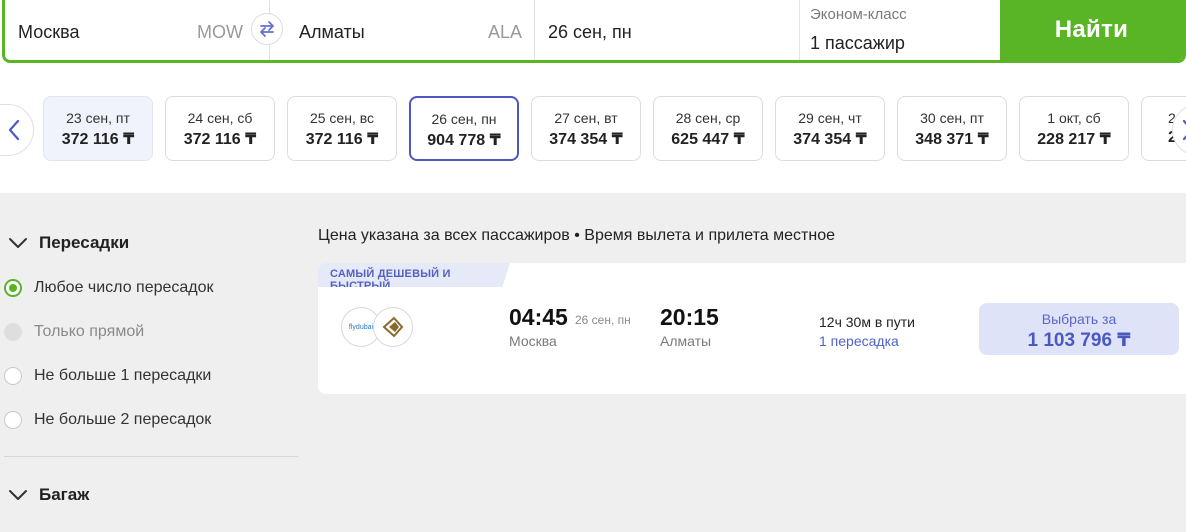 This screenshot has height=532, width=1186. I want to click on date-card: 1 окт, сб 228 217 ₸, so click(1074, 128).